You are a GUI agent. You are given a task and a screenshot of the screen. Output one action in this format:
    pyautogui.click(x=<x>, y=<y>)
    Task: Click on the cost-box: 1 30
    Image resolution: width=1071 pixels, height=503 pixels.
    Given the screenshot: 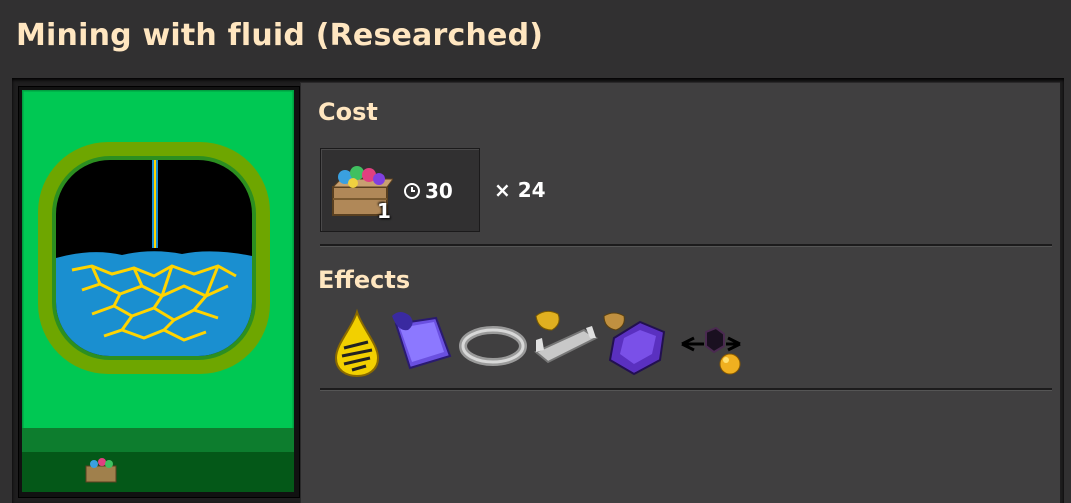 What is the action you would take?
    pyautogui.click(x=400, y=190)
    